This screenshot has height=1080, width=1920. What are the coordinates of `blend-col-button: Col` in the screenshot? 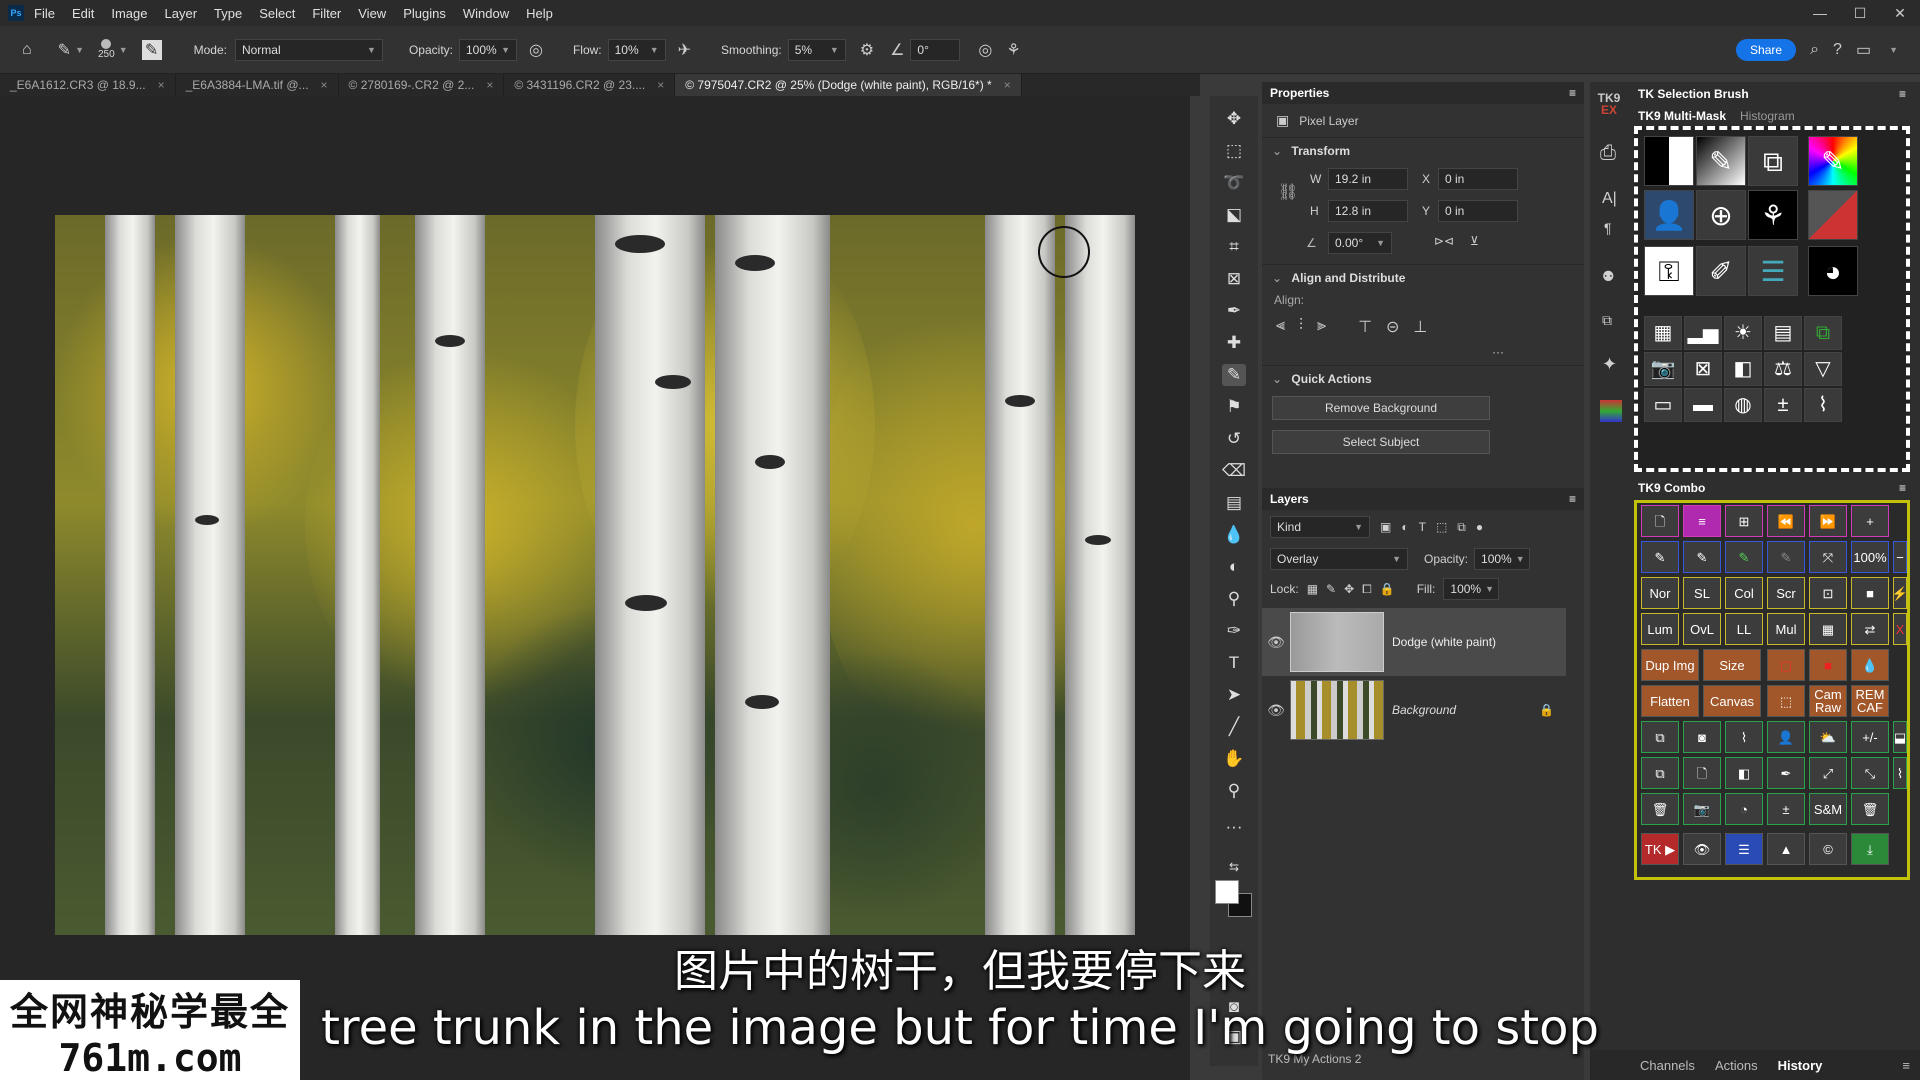 It's located at (1744, 593).